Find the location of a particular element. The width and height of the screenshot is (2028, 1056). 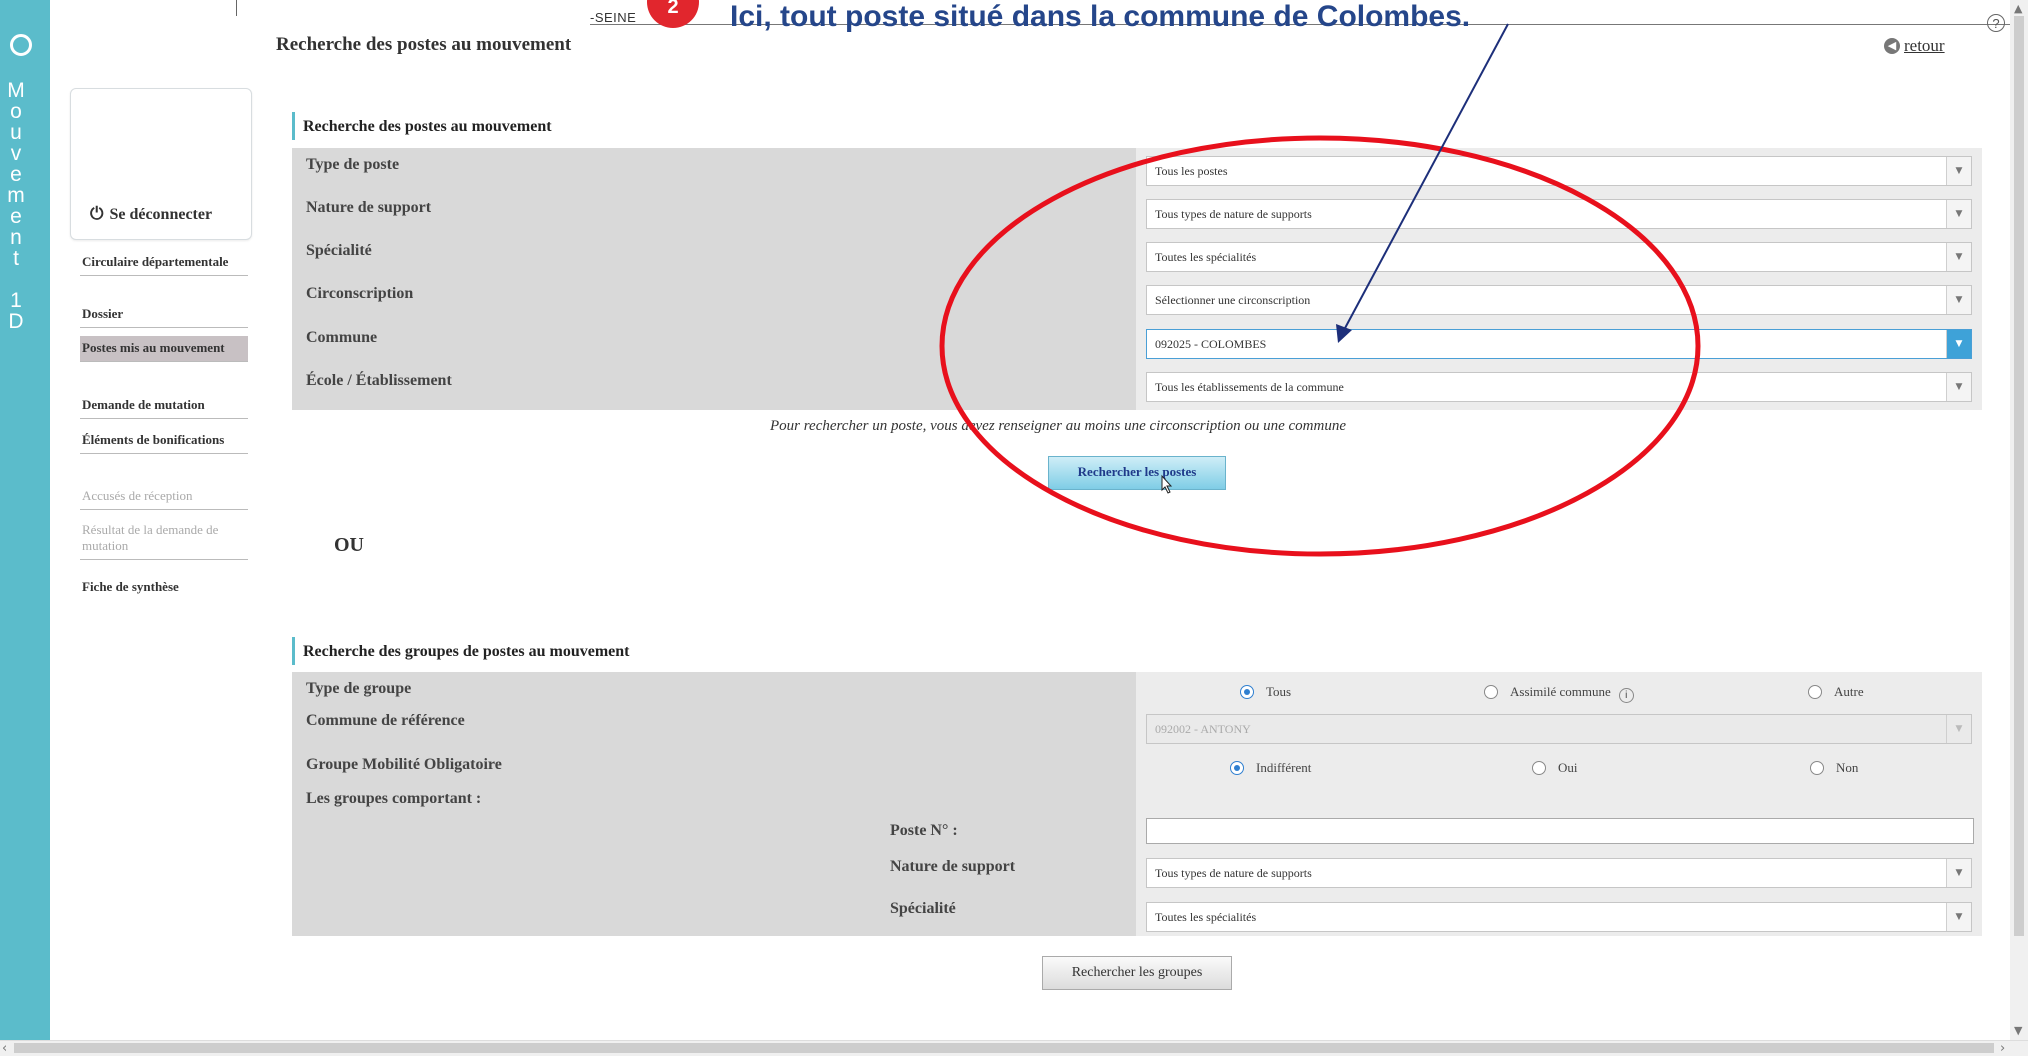

poste-number-label: Poste N° : is located at coordinates (924, 830).